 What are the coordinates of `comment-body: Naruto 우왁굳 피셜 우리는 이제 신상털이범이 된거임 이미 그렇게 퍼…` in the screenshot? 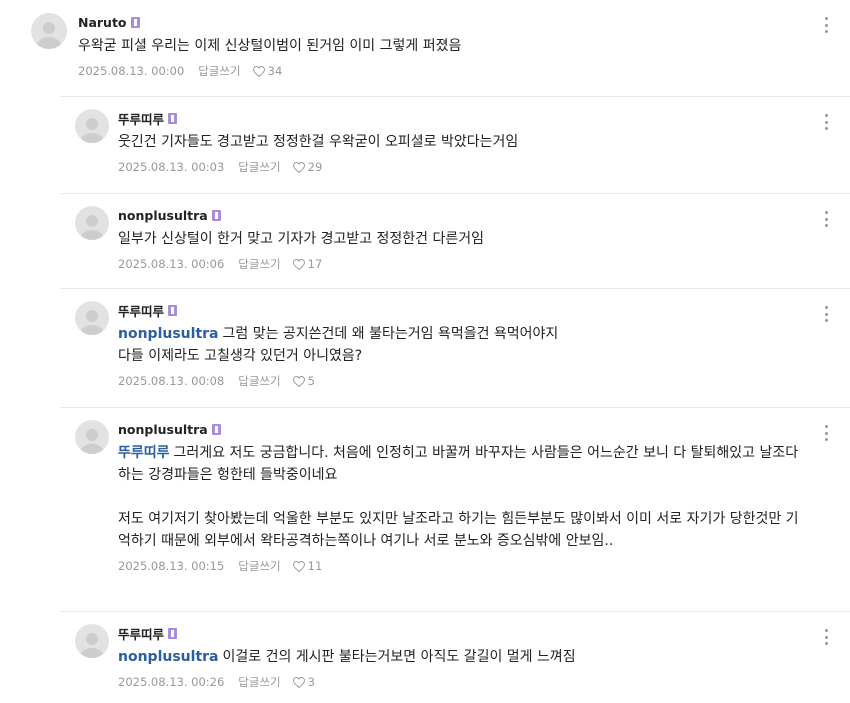 It's located at (444, 46).